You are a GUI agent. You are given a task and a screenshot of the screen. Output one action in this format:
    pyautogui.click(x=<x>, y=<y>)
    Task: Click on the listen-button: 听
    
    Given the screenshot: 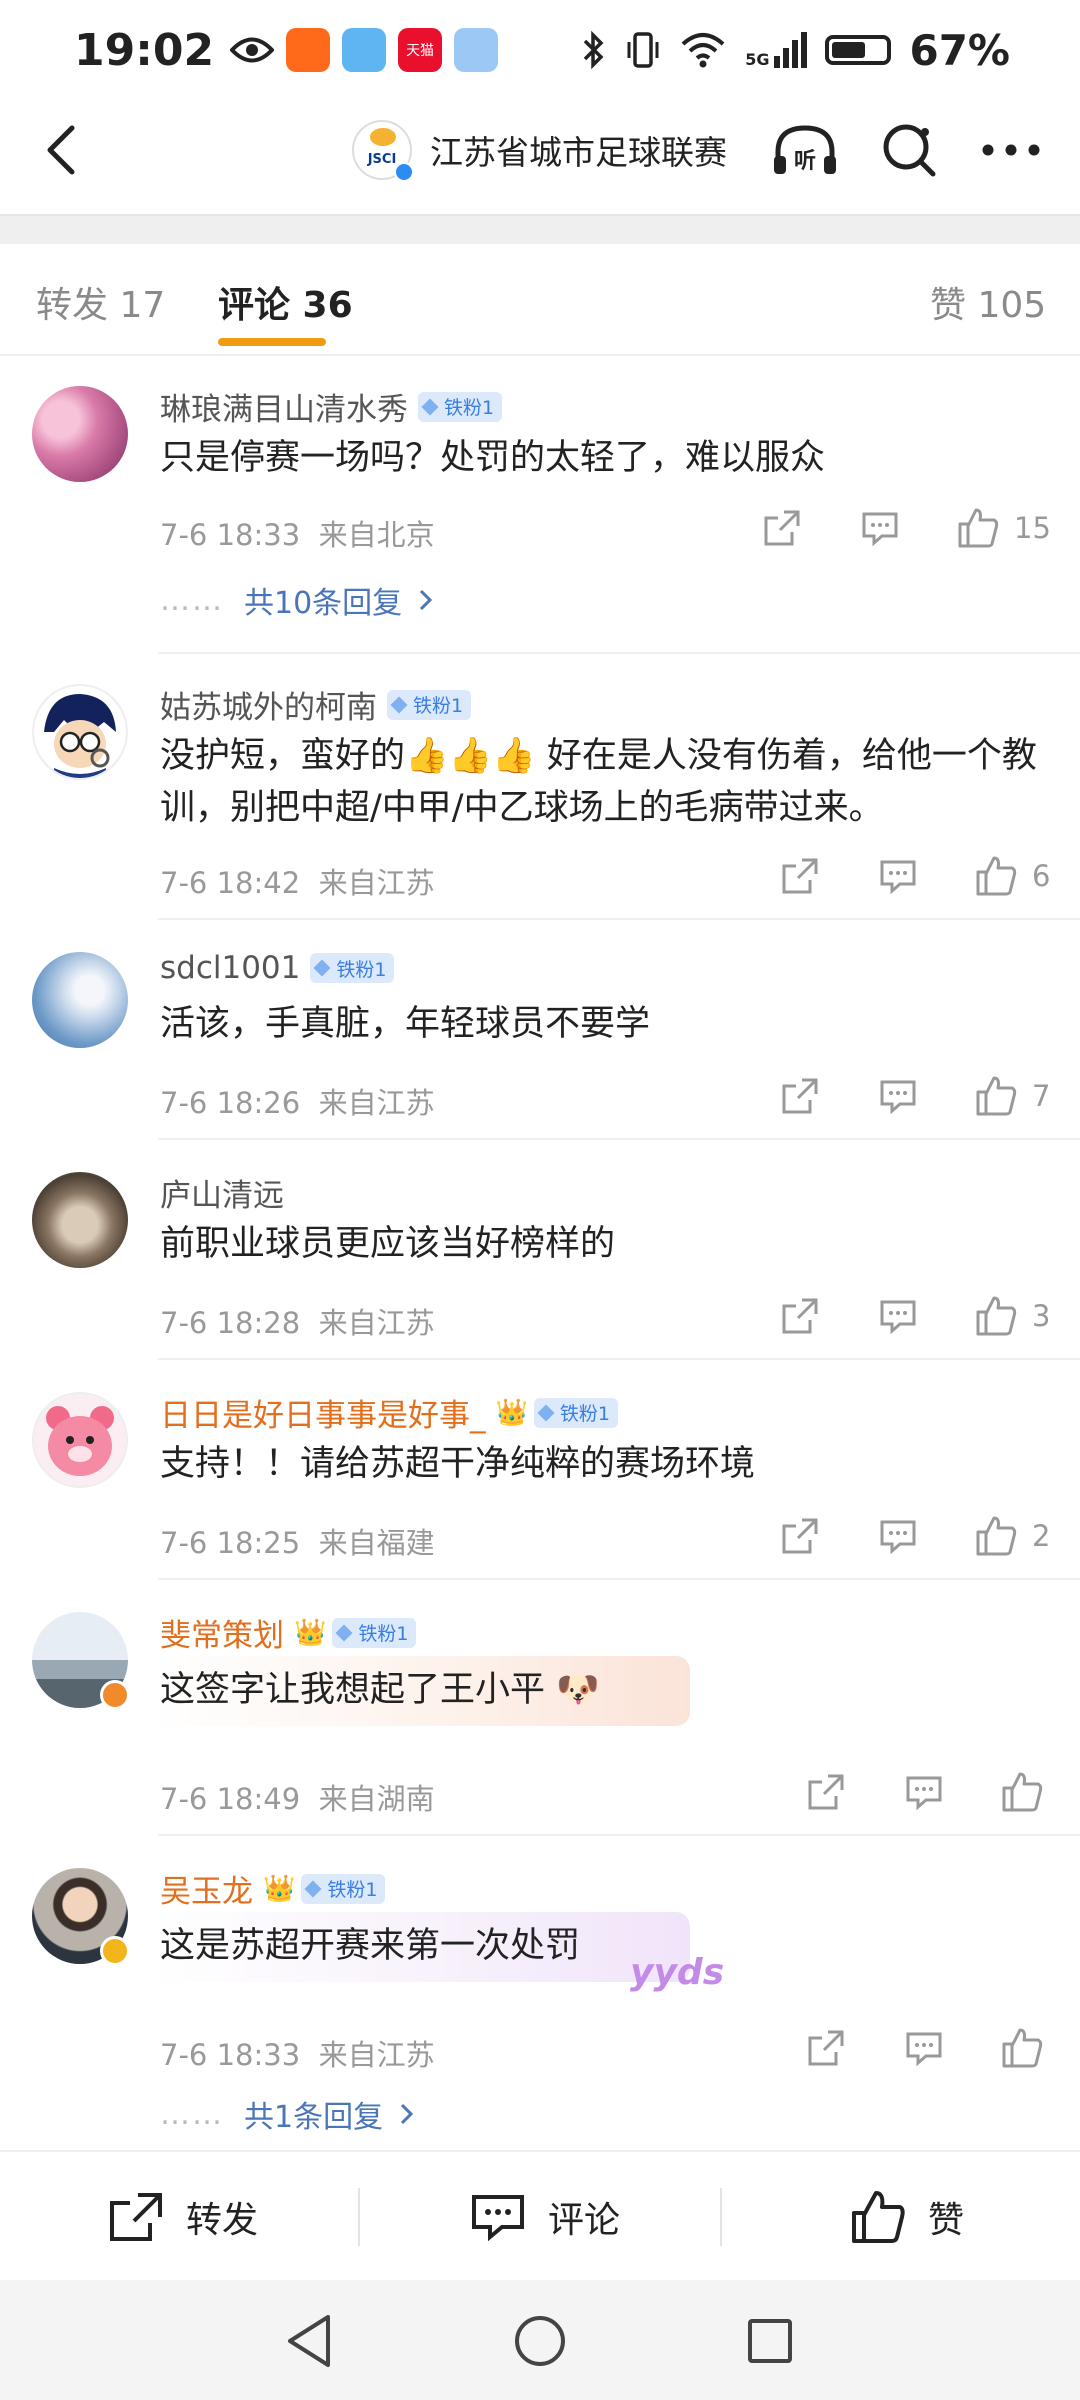 What is the action you would take?
    pyautogui.click(x=805, y=150)
    